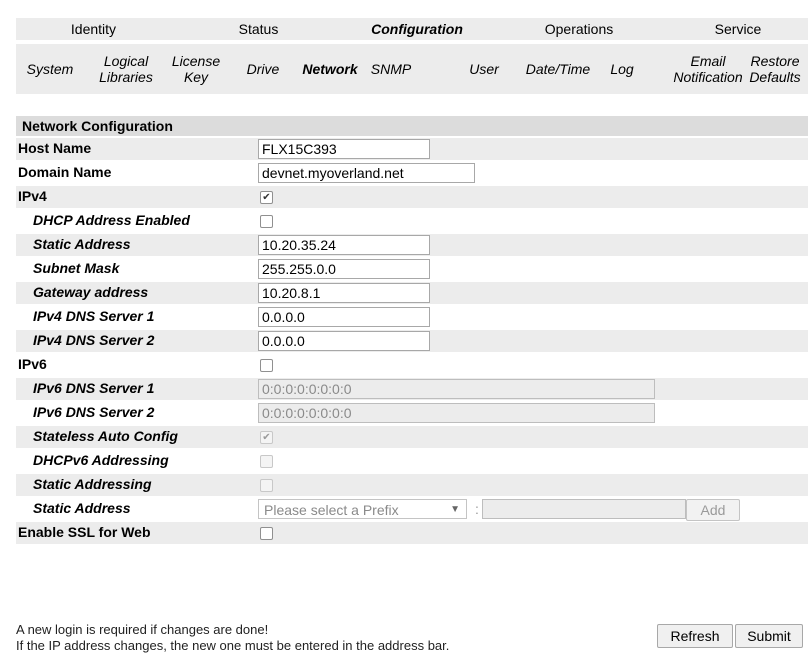 This screenshot has width=808, height=654. Describe the element at coordinates (412, 365) in the screenshot. I see `row-ipv6: IPv6` at that location.